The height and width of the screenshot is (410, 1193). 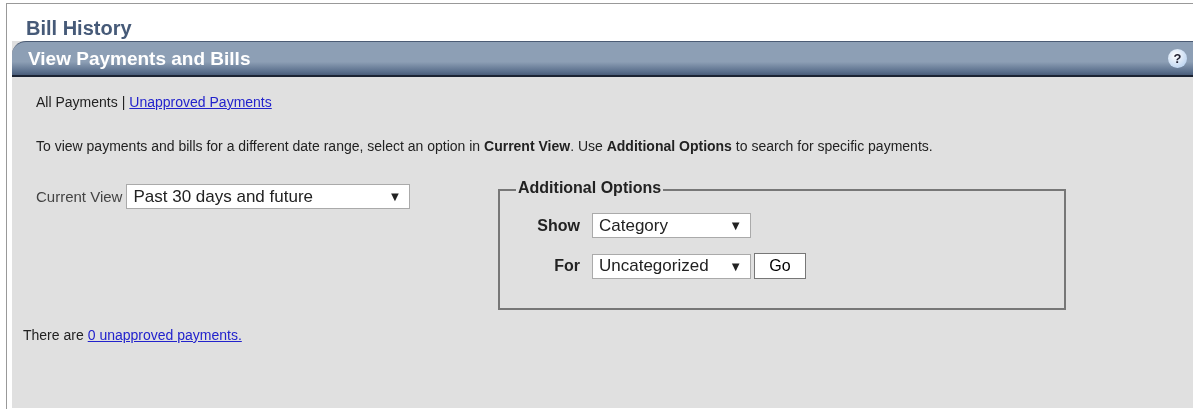 What do you see at coordinates (79, 28) in the screenshot?
I see `page-title: Bill History` at bounding box center [79, 28].